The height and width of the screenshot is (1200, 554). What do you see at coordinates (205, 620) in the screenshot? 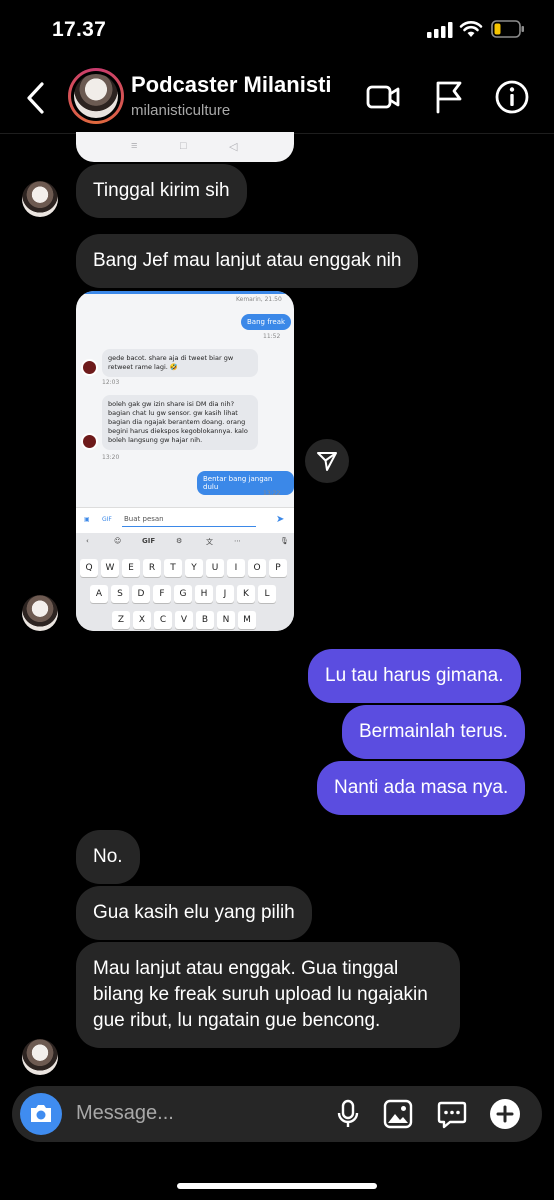
I see `keyboard-key: B` at bounding box center [205, 620].